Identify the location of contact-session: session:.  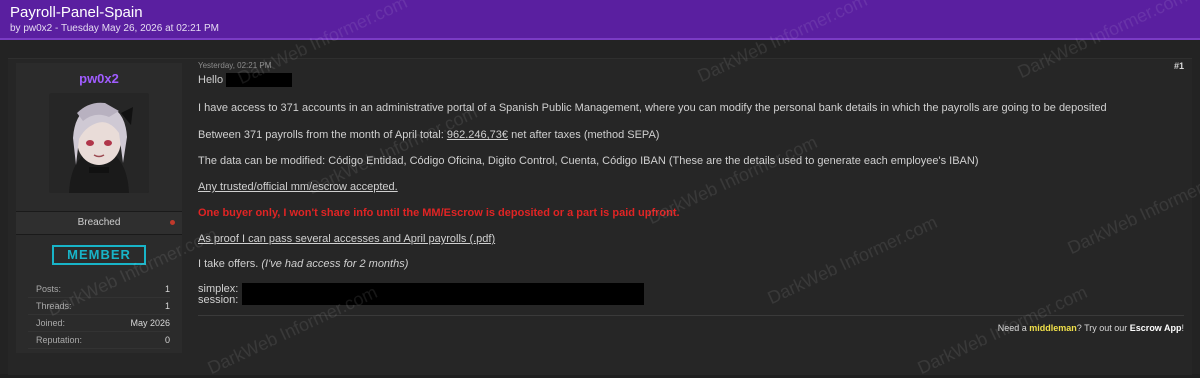
(218, 300).